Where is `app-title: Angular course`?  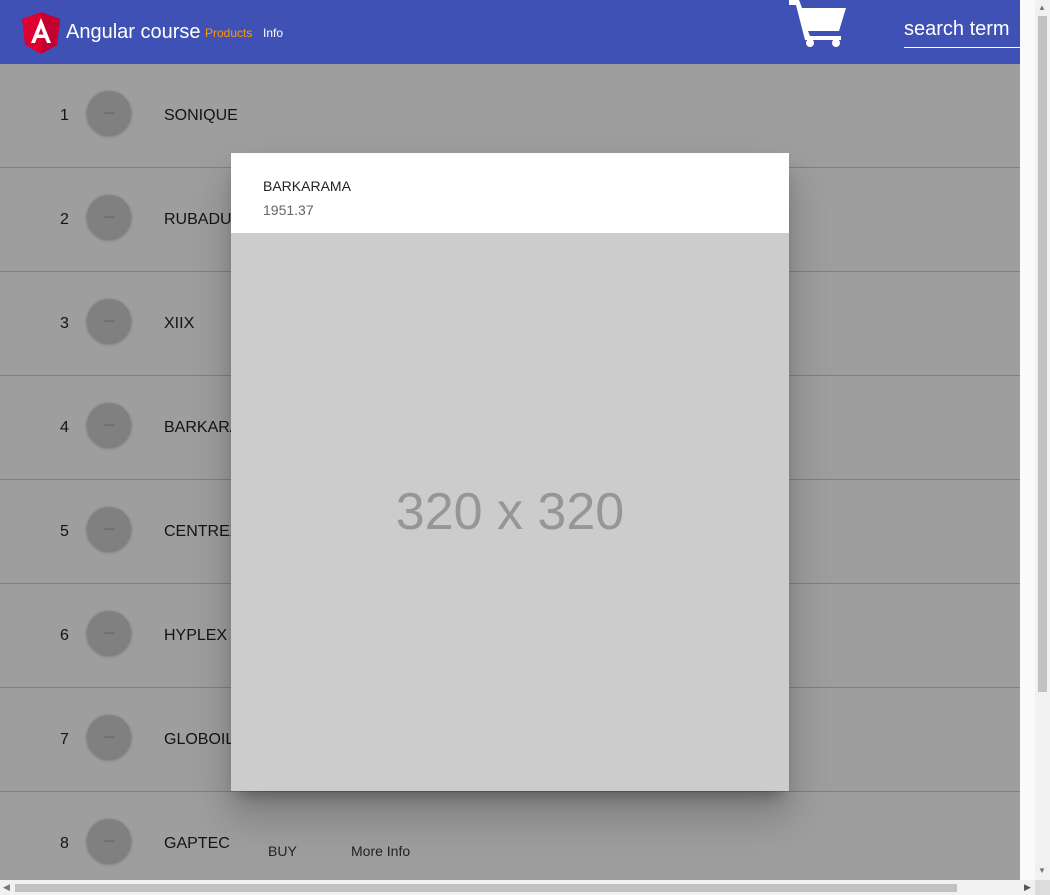 app-title: Angular course is located at coordinates (133, 32).